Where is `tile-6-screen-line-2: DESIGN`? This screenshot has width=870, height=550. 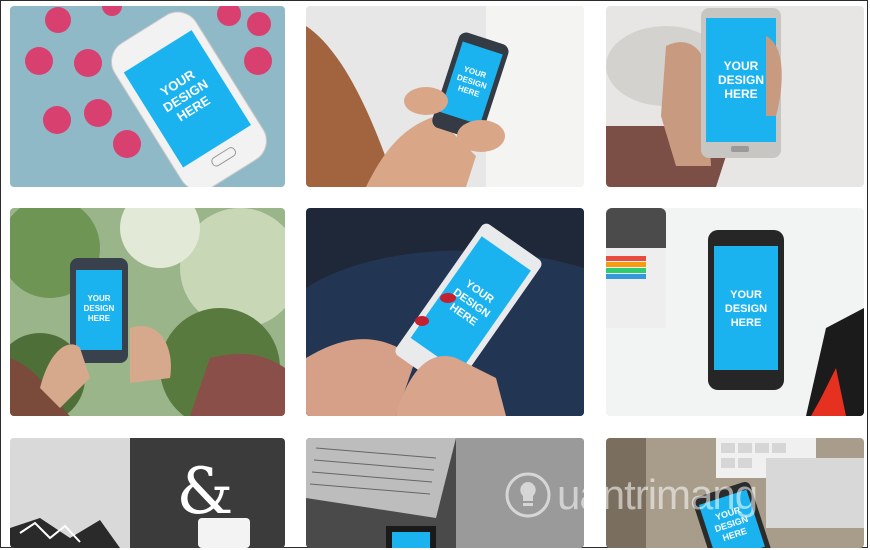 tile-6-screen-line-2: DESIGN is located at coordinates (746, 309).